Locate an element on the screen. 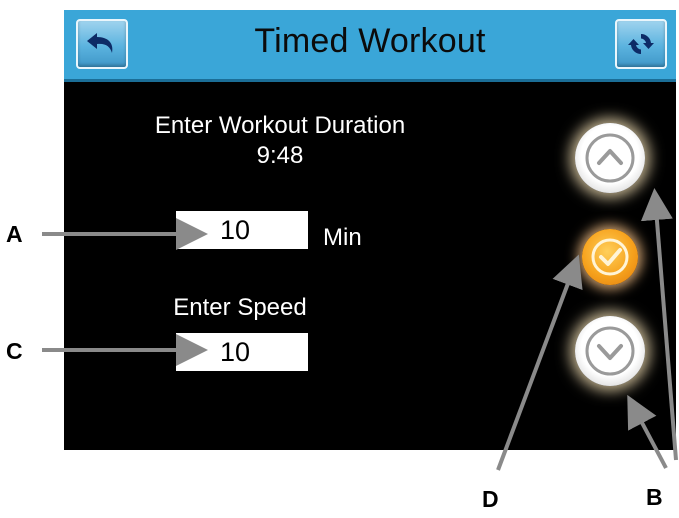  annotation-d: D is located at coordinates (490, 499).